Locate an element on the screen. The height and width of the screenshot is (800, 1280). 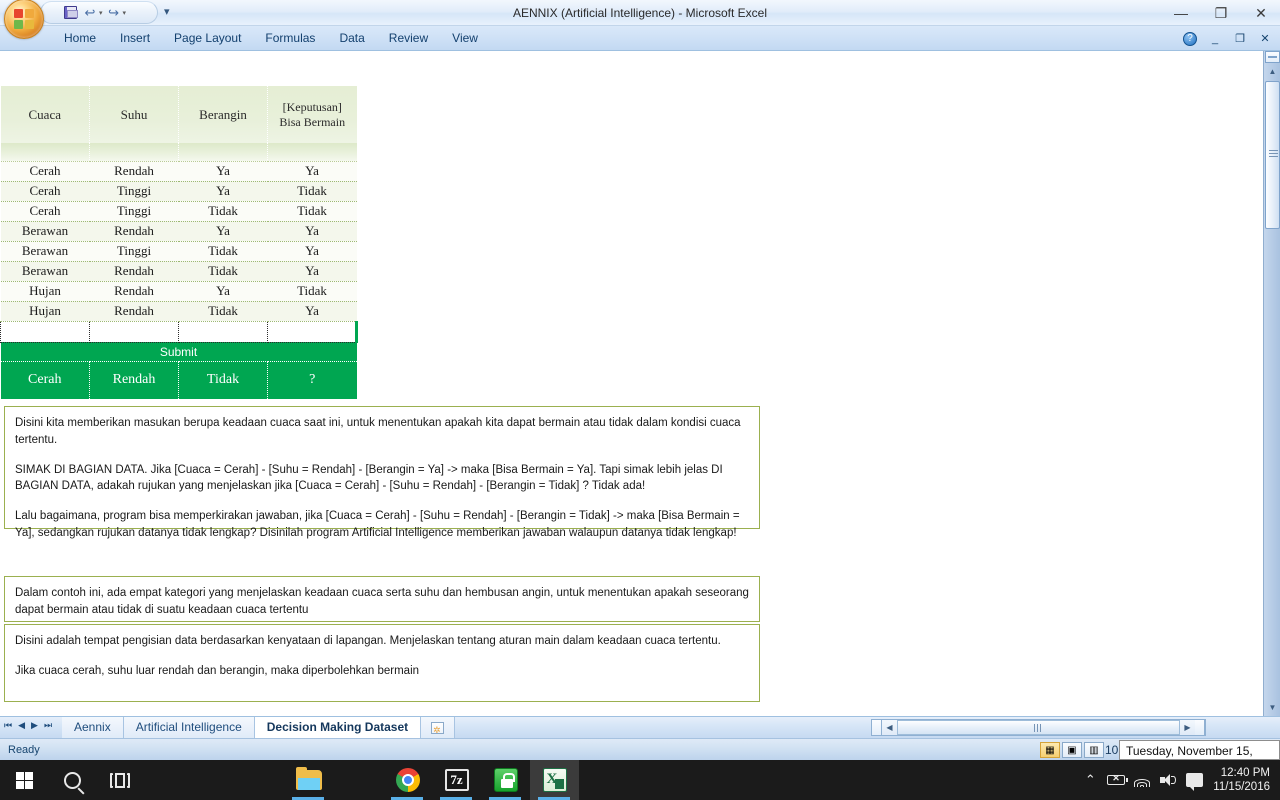
header-cuaca: Cuaca is located at coordinates (45, 114).